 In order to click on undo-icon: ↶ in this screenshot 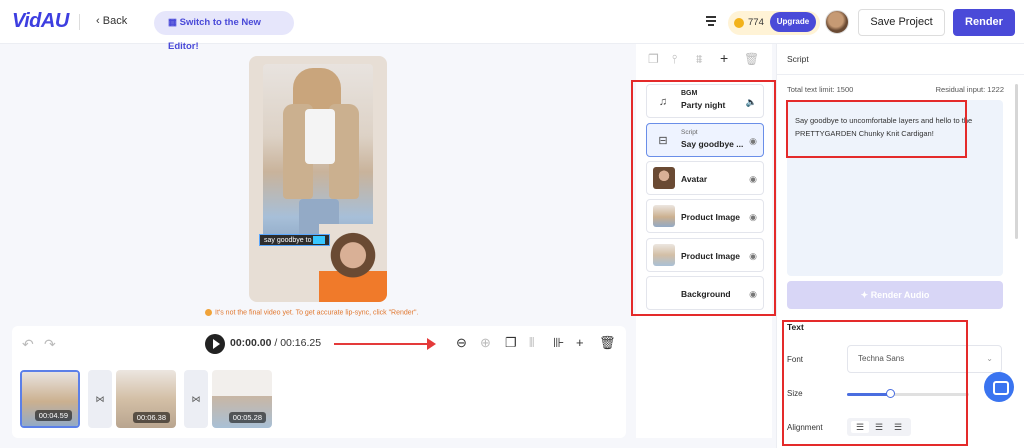, I will do `click(28, 344)`.